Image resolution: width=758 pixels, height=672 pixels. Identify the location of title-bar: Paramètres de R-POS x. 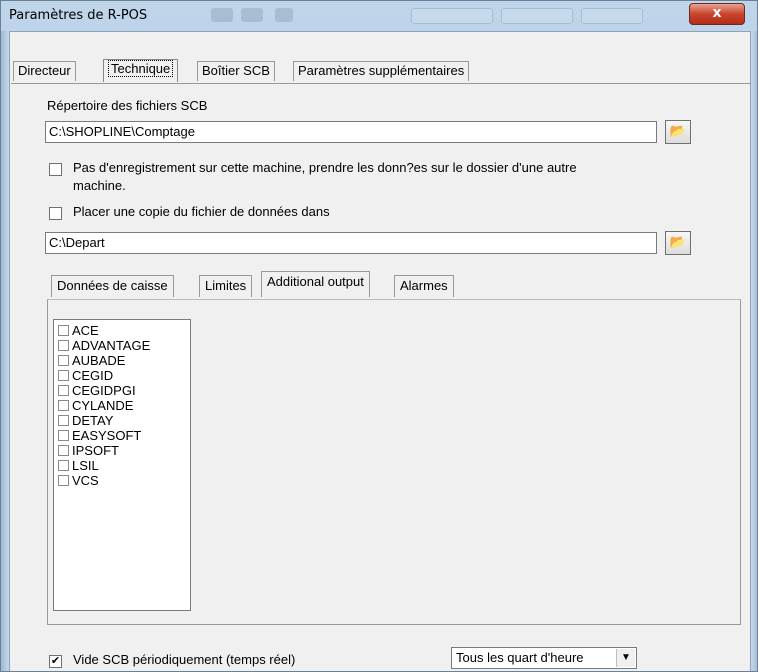
(379, 16).